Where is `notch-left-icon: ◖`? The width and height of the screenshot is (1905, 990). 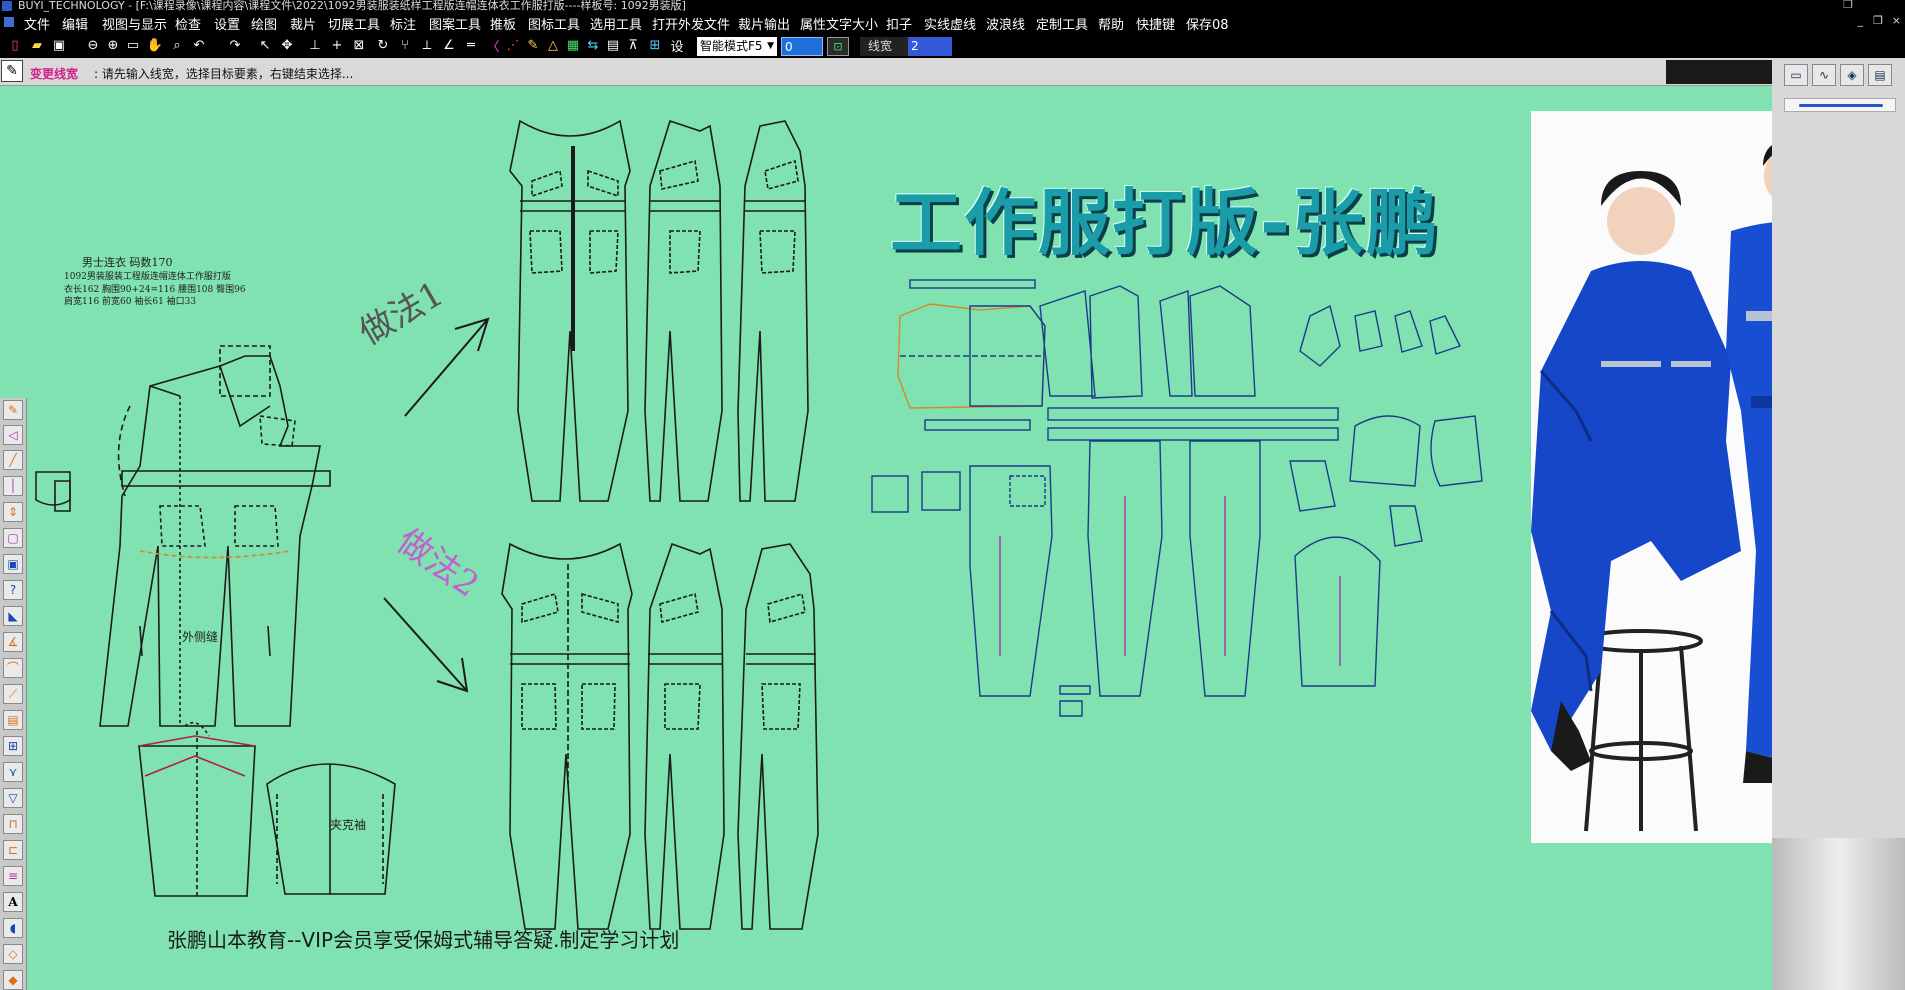 notch-left-icon: ◖ is located at coordinates (13, 928).